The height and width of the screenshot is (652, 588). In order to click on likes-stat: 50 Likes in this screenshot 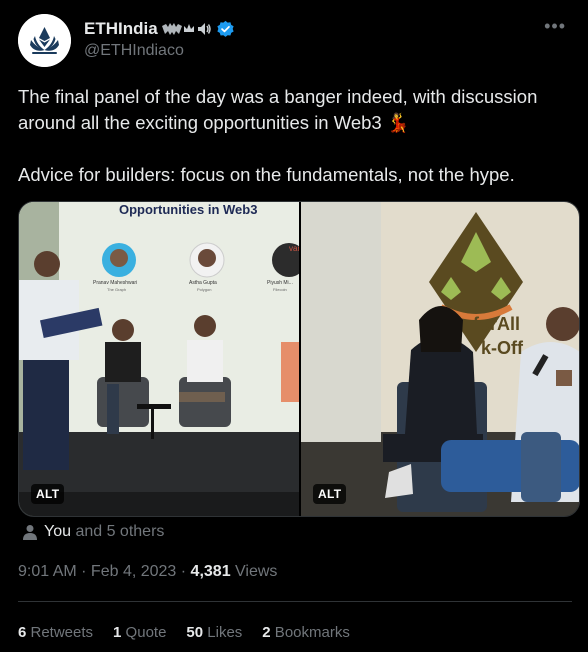, I will do `click(214, 632)`.